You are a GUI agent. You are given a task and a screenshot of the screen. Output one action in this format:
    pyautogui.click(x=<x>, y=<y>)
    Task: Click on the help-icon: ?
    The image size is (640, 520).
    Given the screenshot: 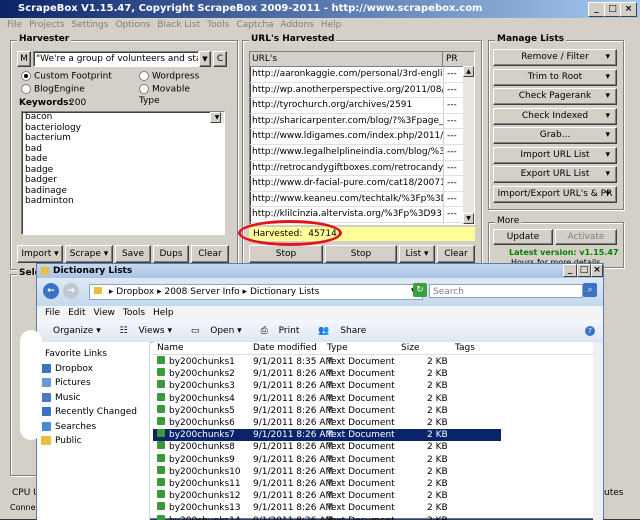 What is the action you would take?
    pyautogui.click(x=590, y=331)
    